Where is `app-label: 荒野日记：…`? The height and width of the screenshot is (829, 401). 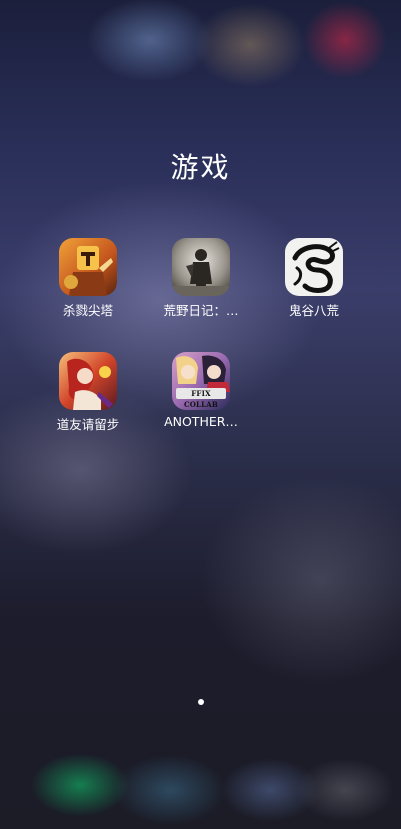 app-label: 荒野日记：… is located at coordinates (201, 310).